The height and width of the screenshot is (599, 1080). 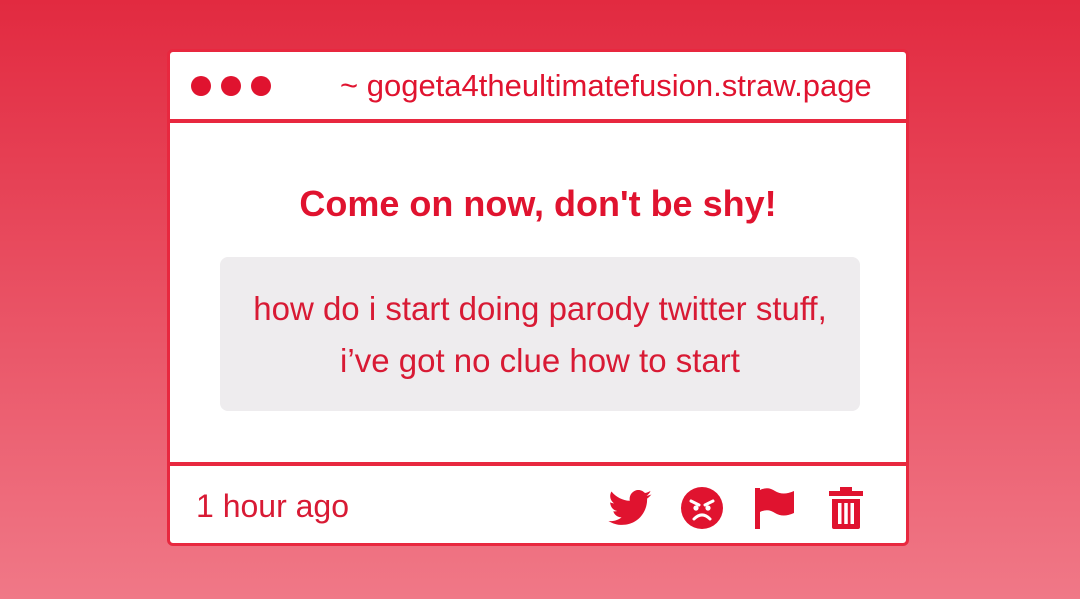 I want to click on react-button, so click(x=702, y=508).